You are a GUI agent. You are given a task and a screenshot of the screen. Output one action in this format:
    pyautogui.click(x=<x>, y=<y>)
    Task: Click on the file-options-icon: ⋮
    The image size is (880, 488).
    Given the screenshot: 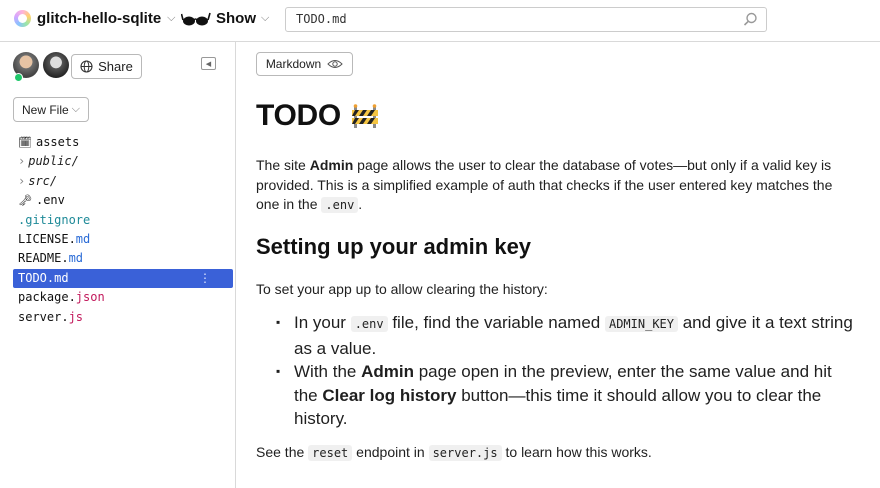 What is the action you would take?
    pyautogui.click(x=205, y=278)
    